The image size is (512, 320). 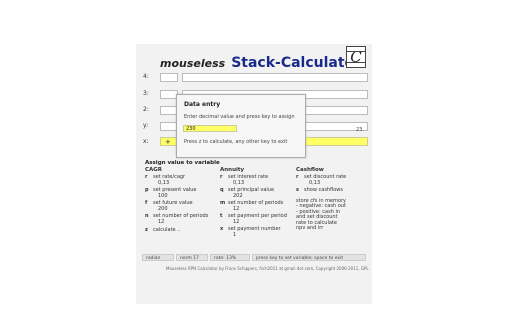 I want to click on list-item: r set discount rate 0,13, so click(x=321, y=180).